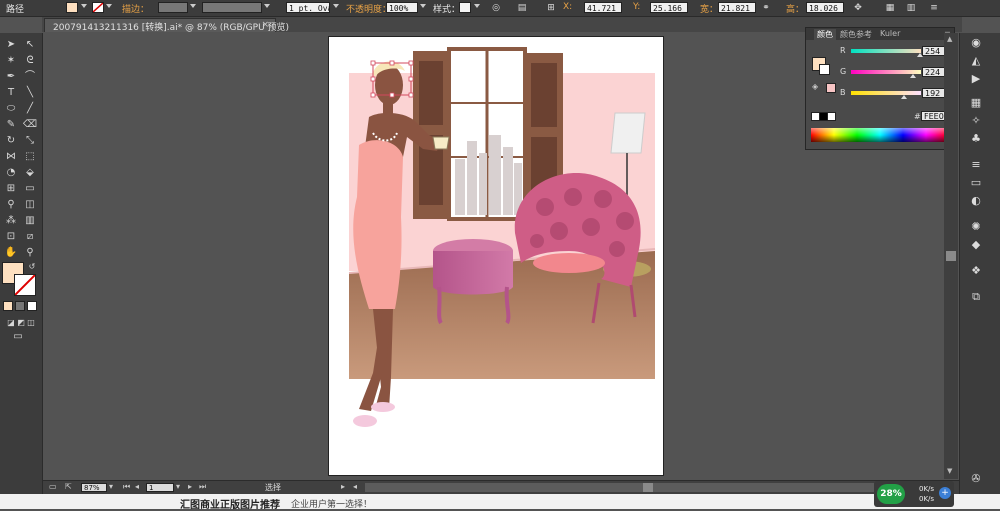 This screenshot has height=511, width=1000. What do you see at coordinates (30, 189) in the screenshot?
I see `gradient-icon: ▭` at bounding box center [30, 189].